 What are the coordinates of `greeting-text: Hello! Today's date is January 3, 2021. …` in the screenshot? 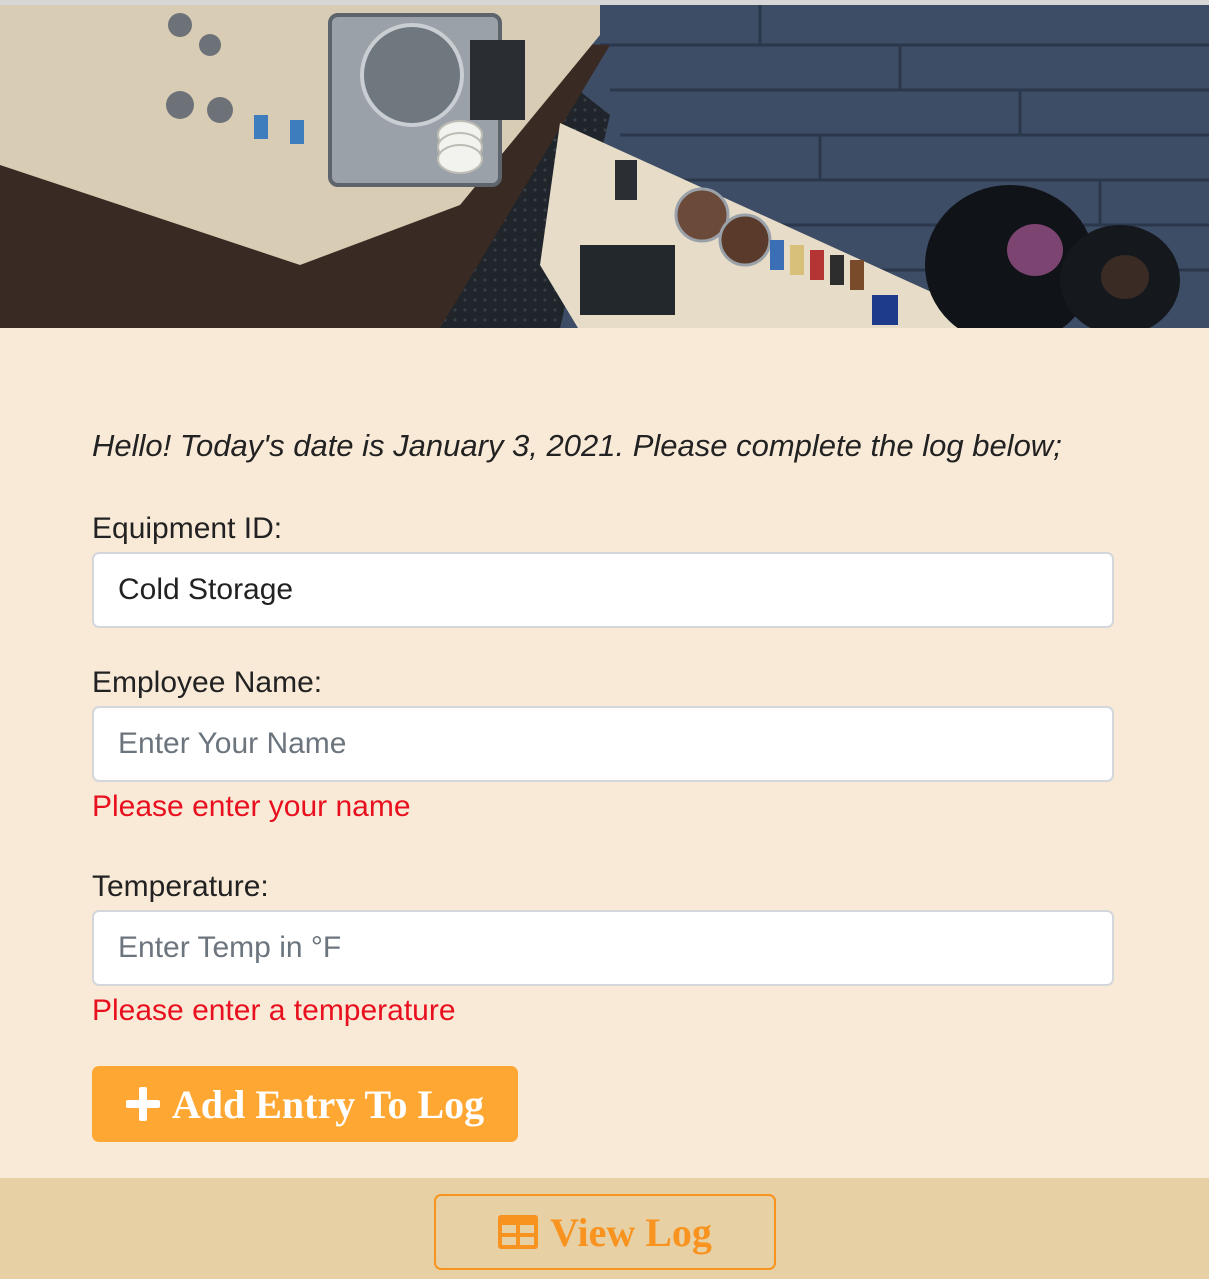 It's located at (577, 445).